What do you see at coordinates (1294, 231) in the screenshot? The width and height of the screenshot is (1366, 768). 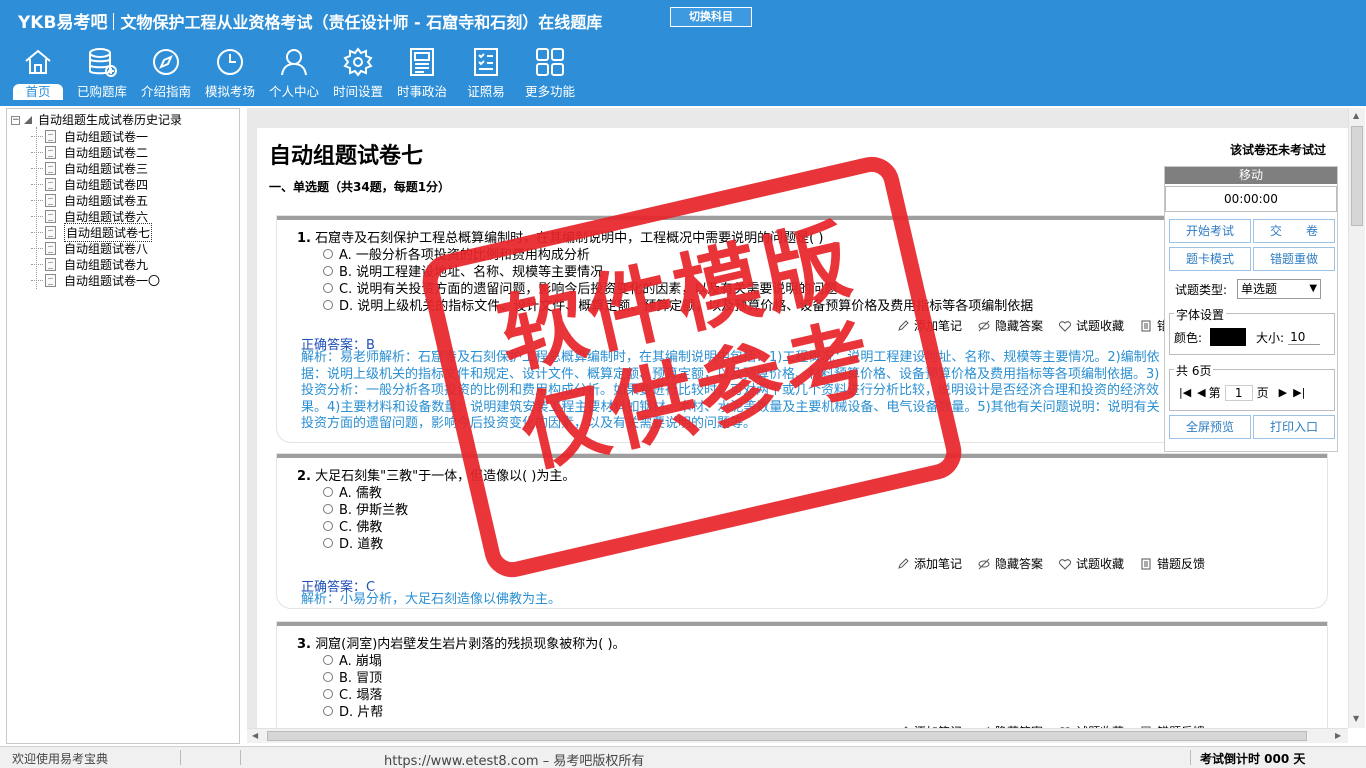 I see `submit-exam-button: 交 卷` at bounding box center [1294, 231].